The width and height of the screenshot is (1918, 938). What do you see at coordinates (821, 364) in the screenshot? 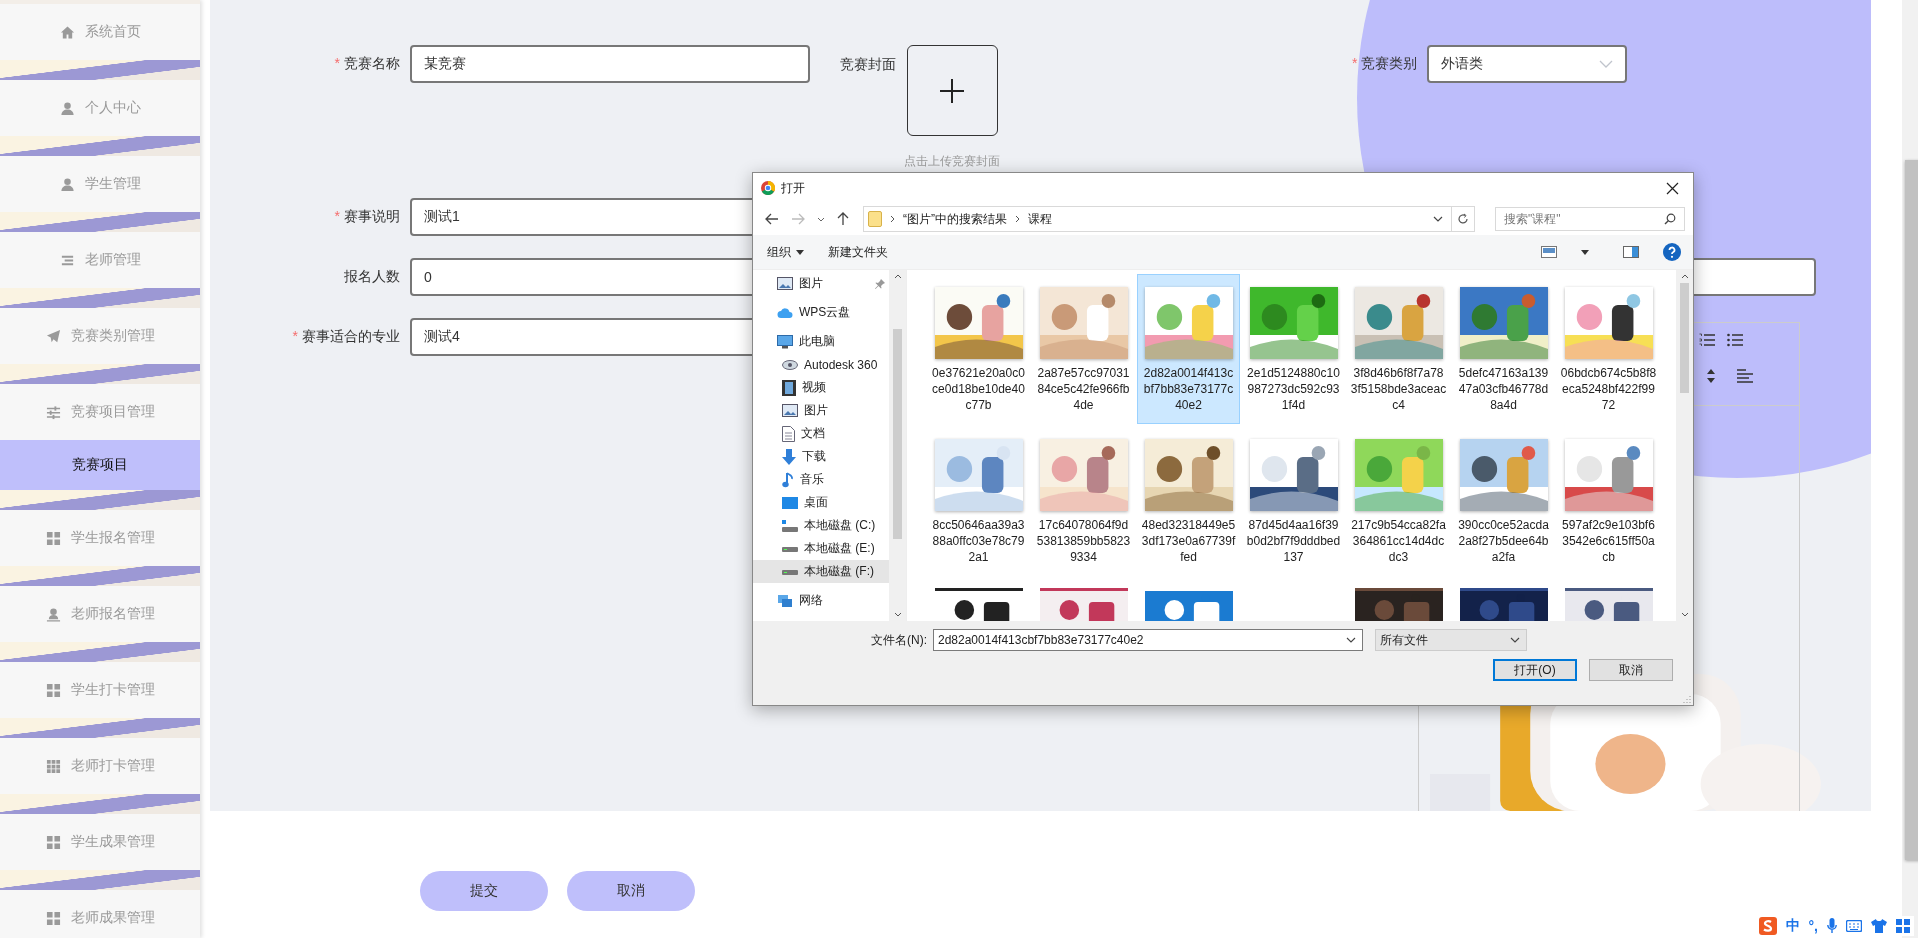
I see `folder-tree-item: Autodesk 360` at bounding box center [821, 364].